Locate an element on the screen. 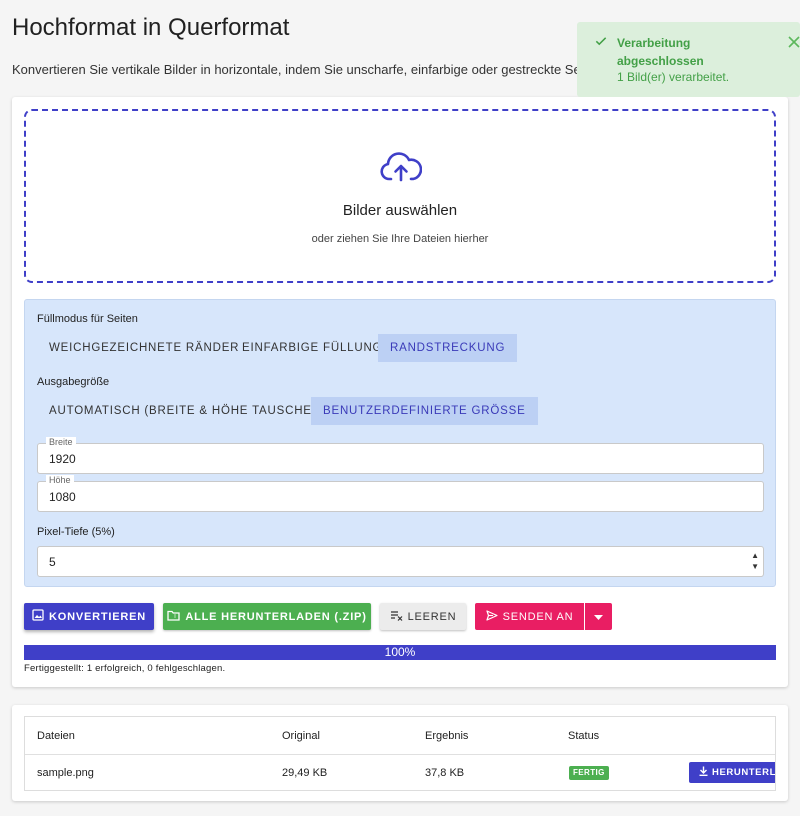  fill-mode-label: Füllmodus für Seiten is located at coordinates (87, 319).